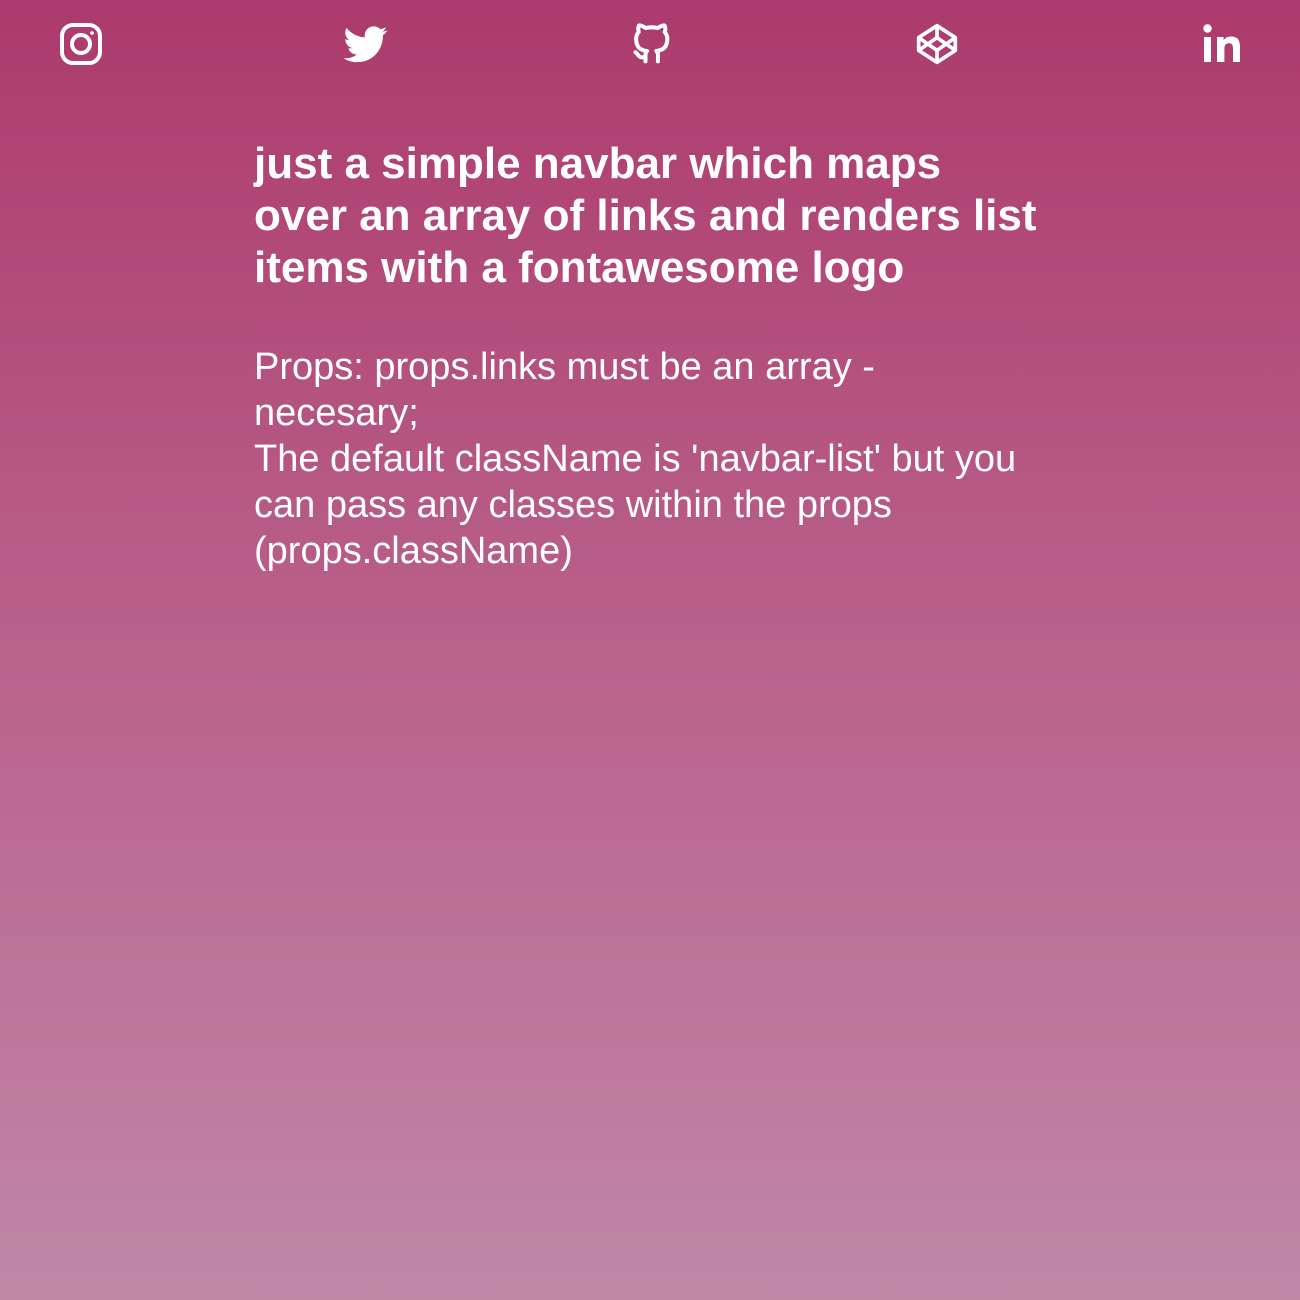  I want to click on nav-link-linkedin, so click(1224, 44).